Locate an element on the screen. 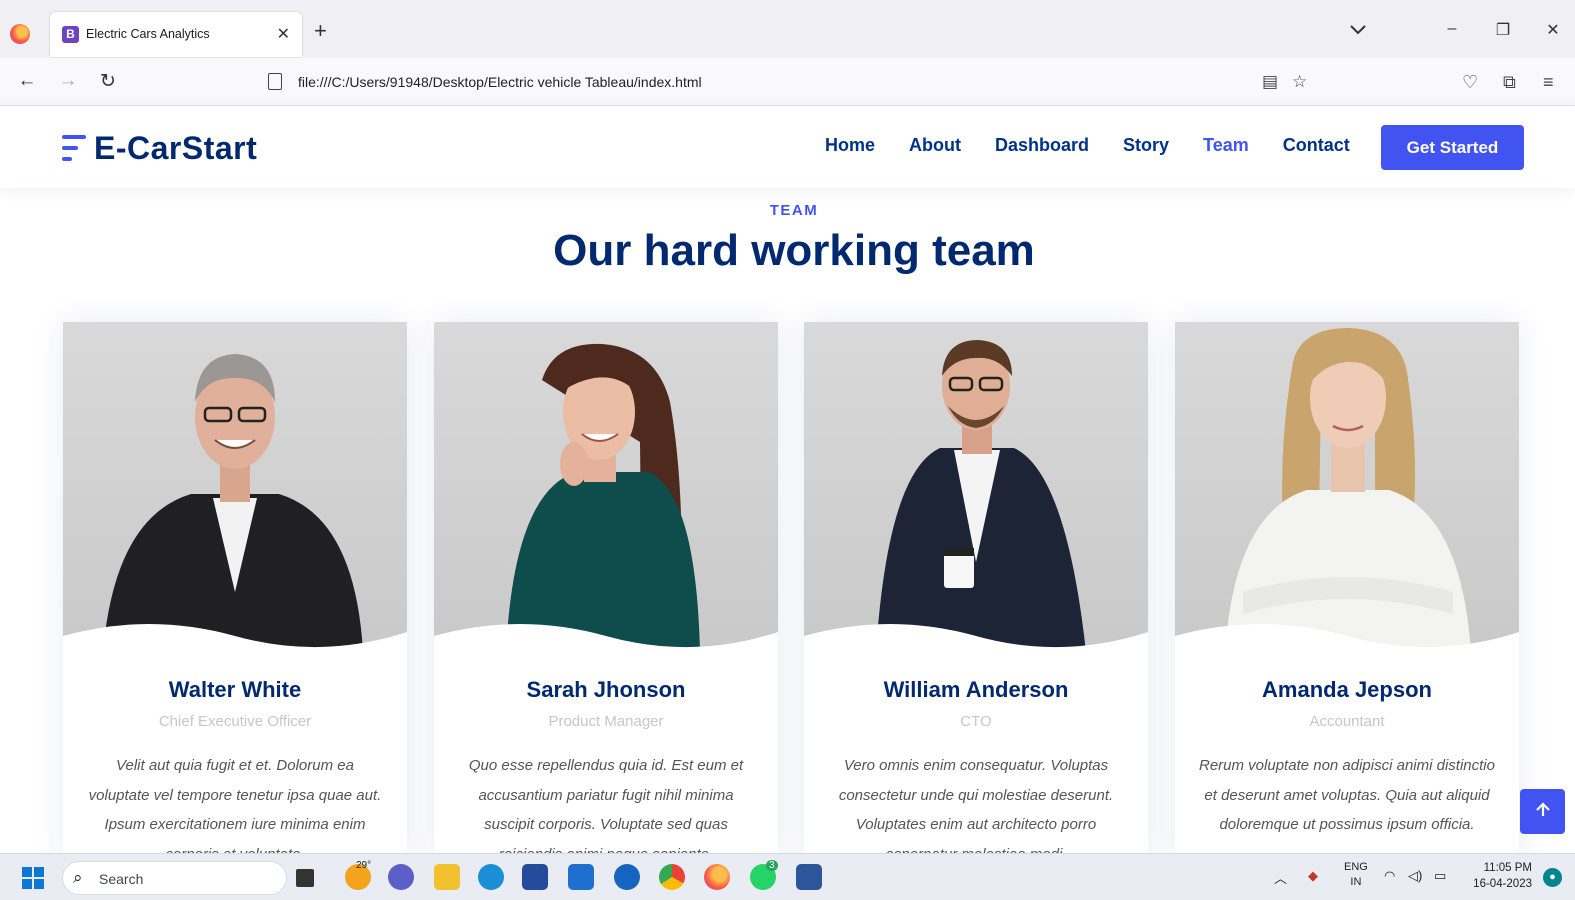  windows-start-icon is located at coordinates (33, 878).